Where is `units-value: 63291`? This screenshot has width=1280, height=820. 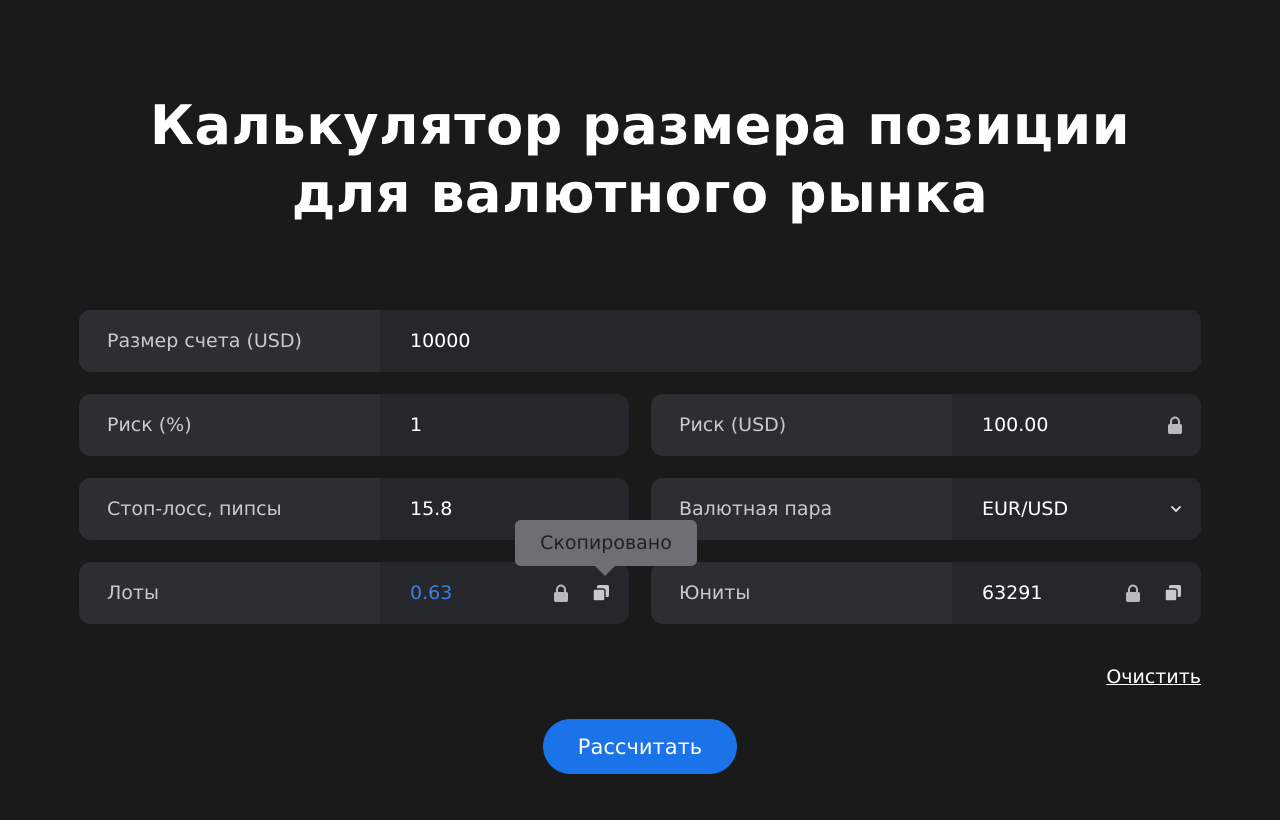 units-value: 63291 is located at coordinates (1012, 593).